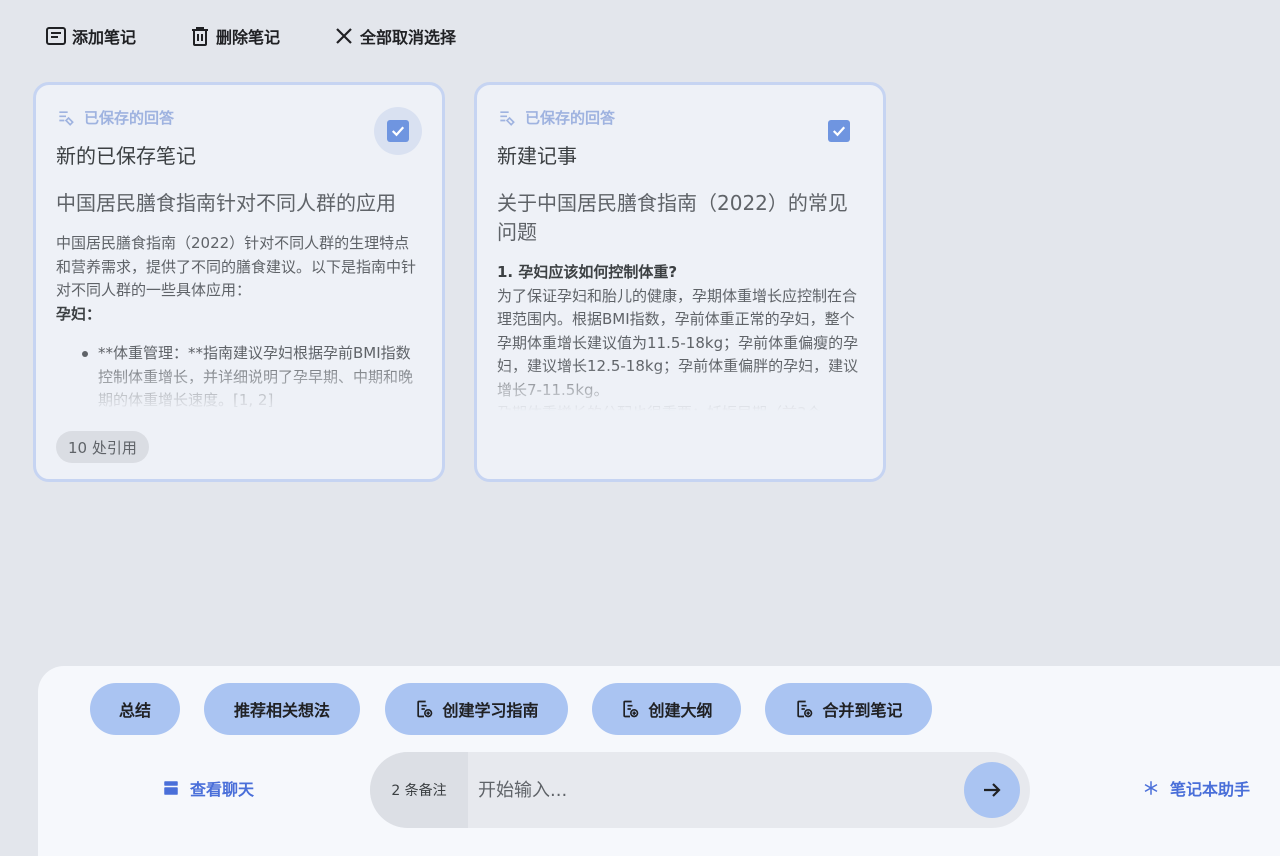 This screenshot has height=856, width=1280. What do you see at coordinates (208, 788) in the screenshot?
I see `view-chat-button: 查看聊天` at bounding box center [208, 788].